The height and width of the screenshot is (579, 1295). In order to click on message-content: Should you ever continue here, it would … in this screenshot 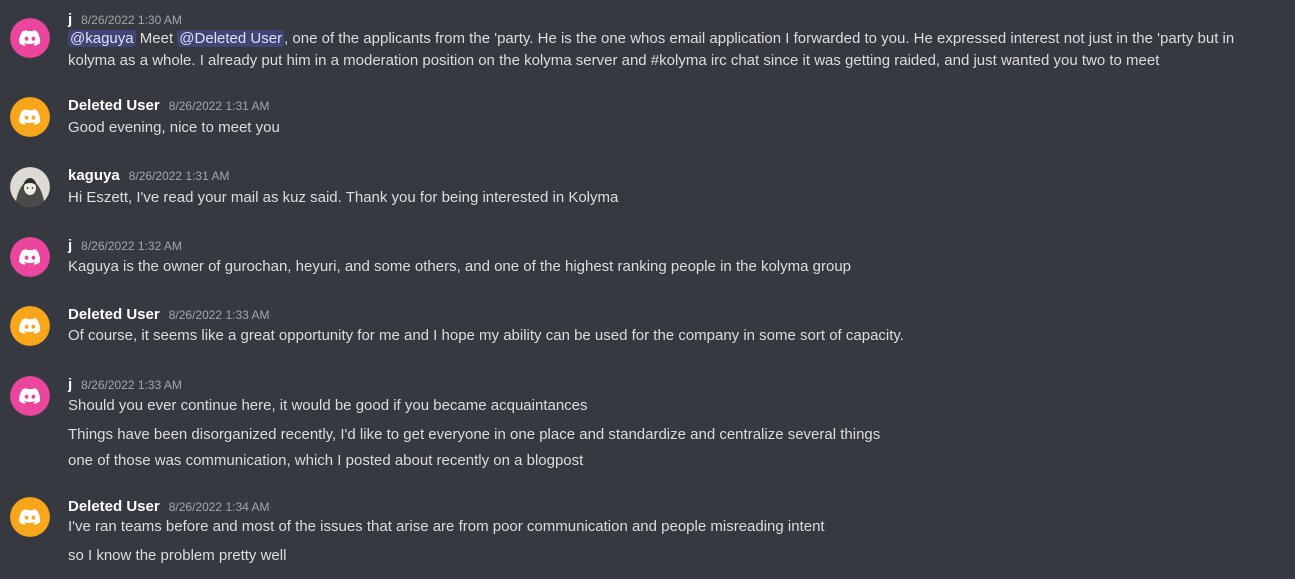, I will do `click(328, 405)`.